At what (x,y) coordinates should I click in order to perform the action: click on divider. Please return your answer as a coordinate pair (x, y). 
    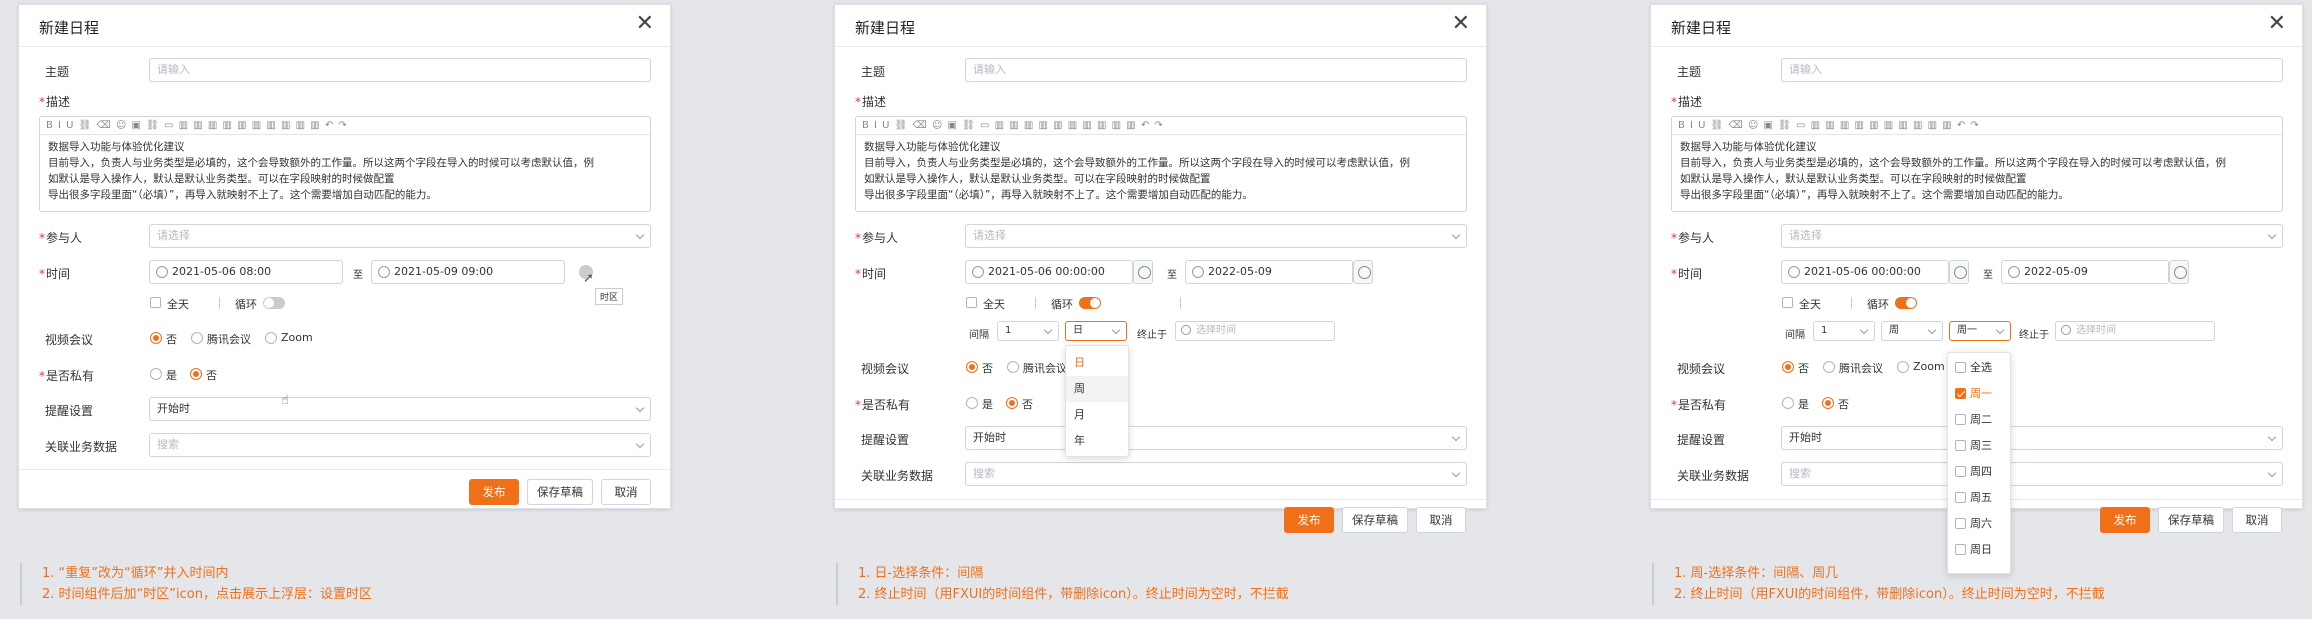
    Looking at the image, I should click on (1035, 303).